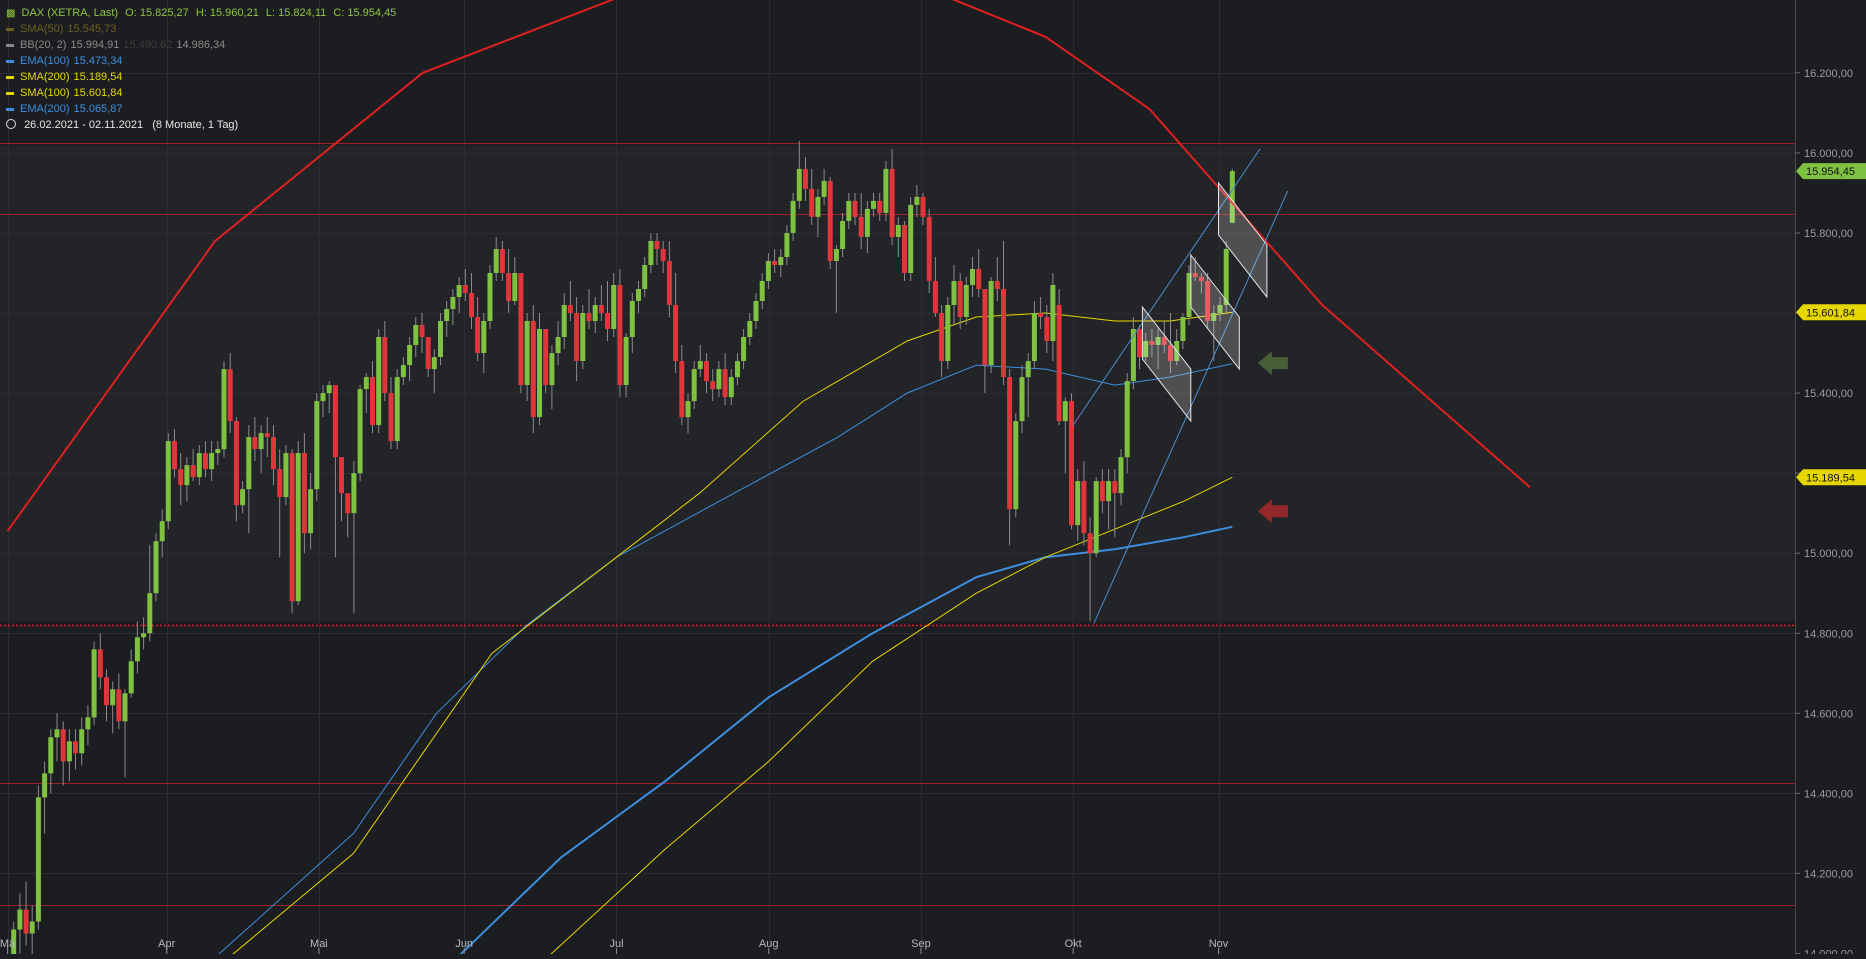  I want to click on y-tick-label: 14.600,00, so click(1828, 714).